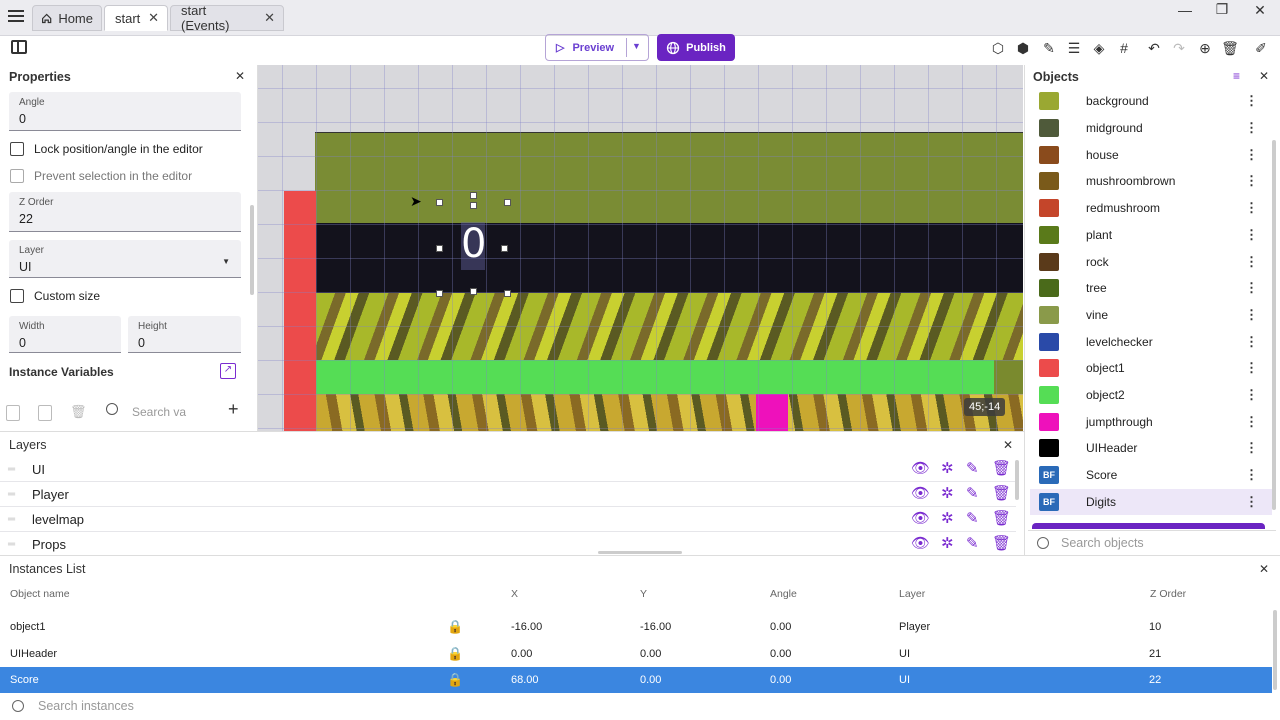 The height and width of the screenshot is (720, 1280). I want to click on object-list-item: redmushroom ⋮, so click(1151, 208).